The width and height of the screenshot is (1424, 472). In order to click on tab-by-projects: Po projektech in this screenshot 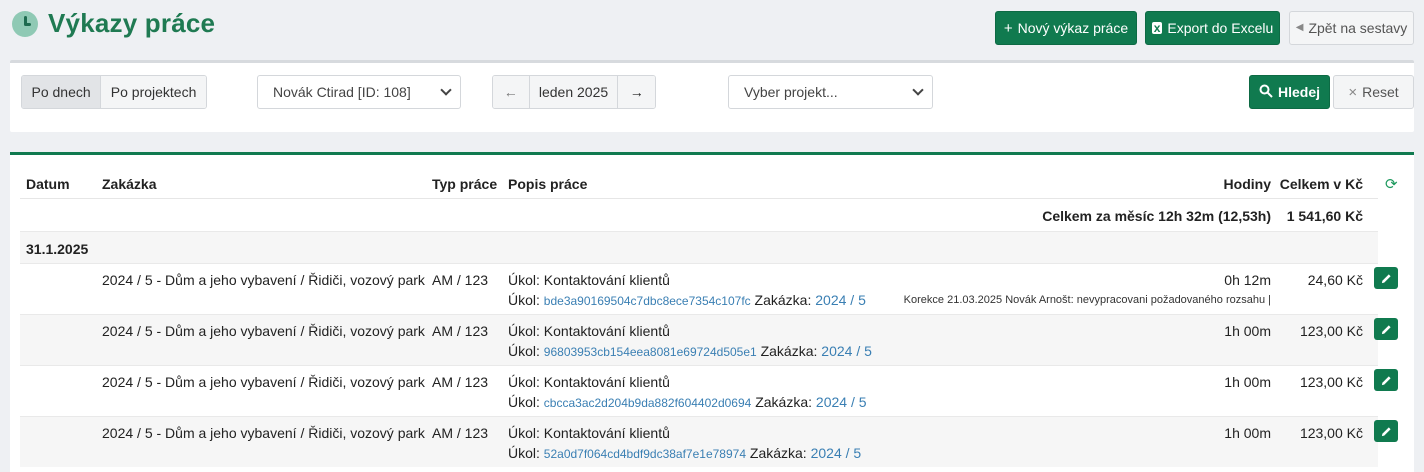, I will do `click(153, 92)`.